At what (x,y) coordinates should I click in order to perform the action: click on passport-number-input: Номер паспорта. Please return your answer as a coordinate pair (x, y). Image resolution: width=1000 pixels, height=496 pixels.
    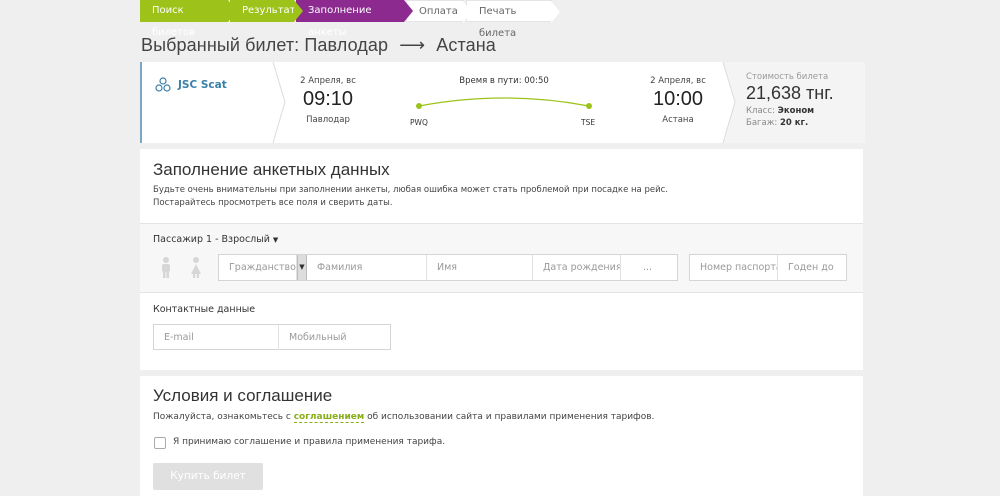
    Looking at the image, I should click on (734, 267).